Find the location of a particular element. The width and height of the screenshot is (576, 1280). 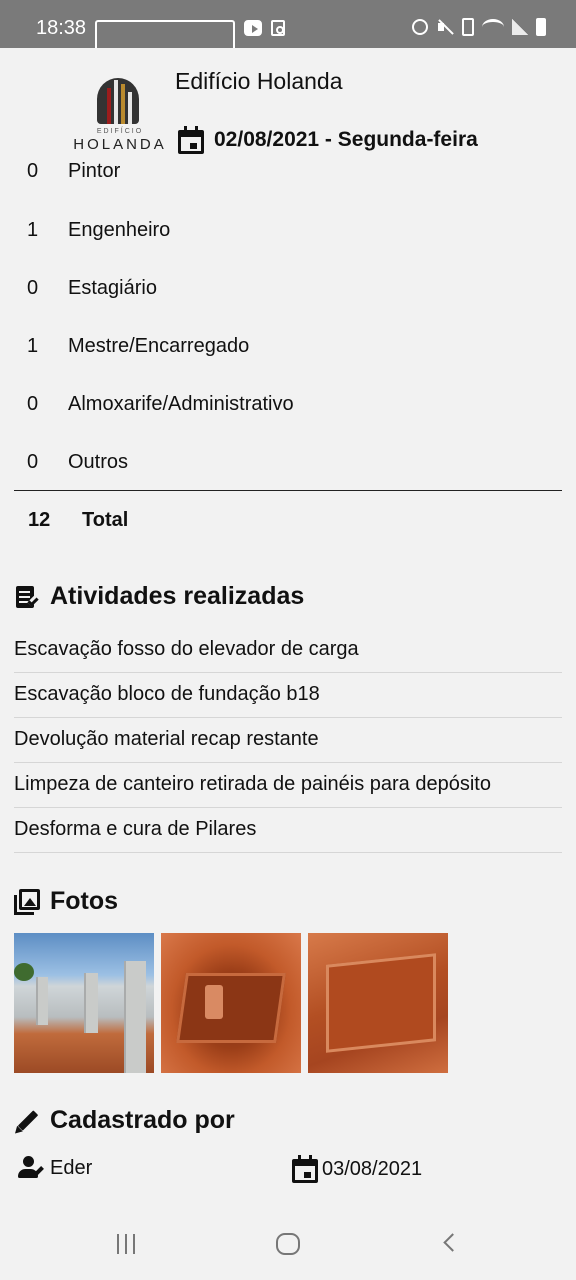

registered-date-value: 03/08/2021 is located at coordinates (372, 1168).